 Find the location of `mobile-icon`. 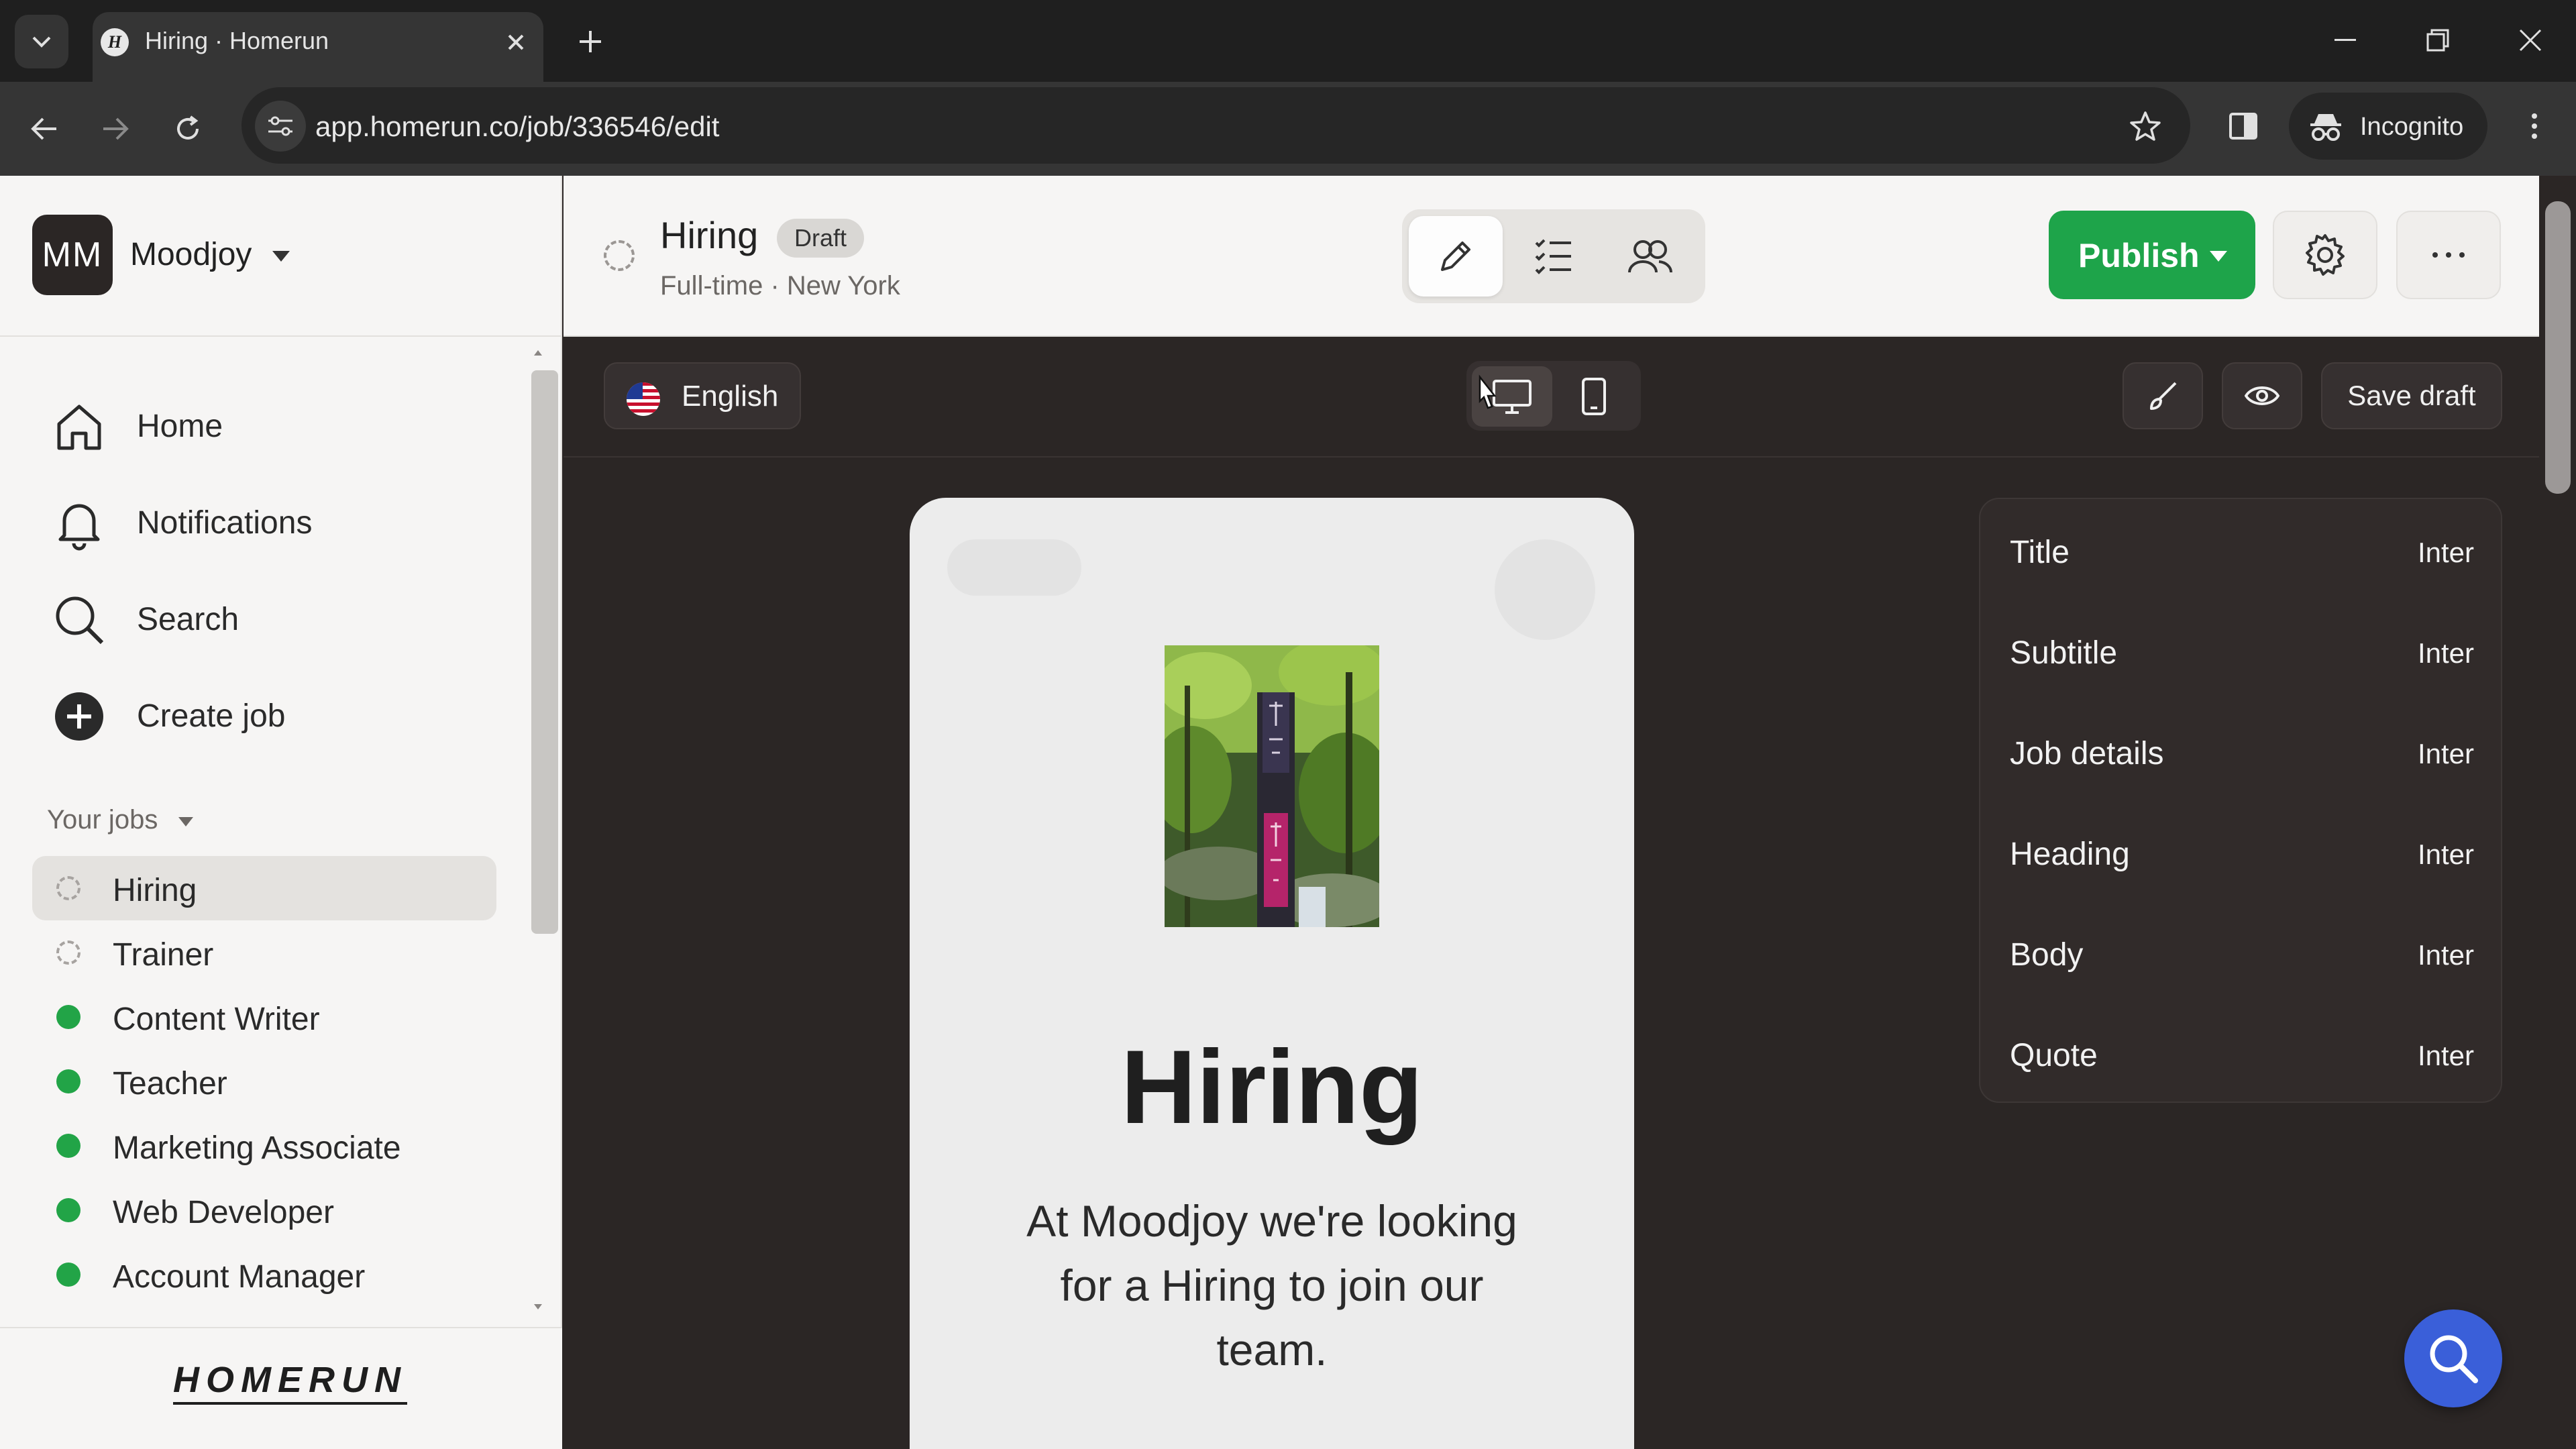

mobile-icon is located at coordinates (1594, 396).